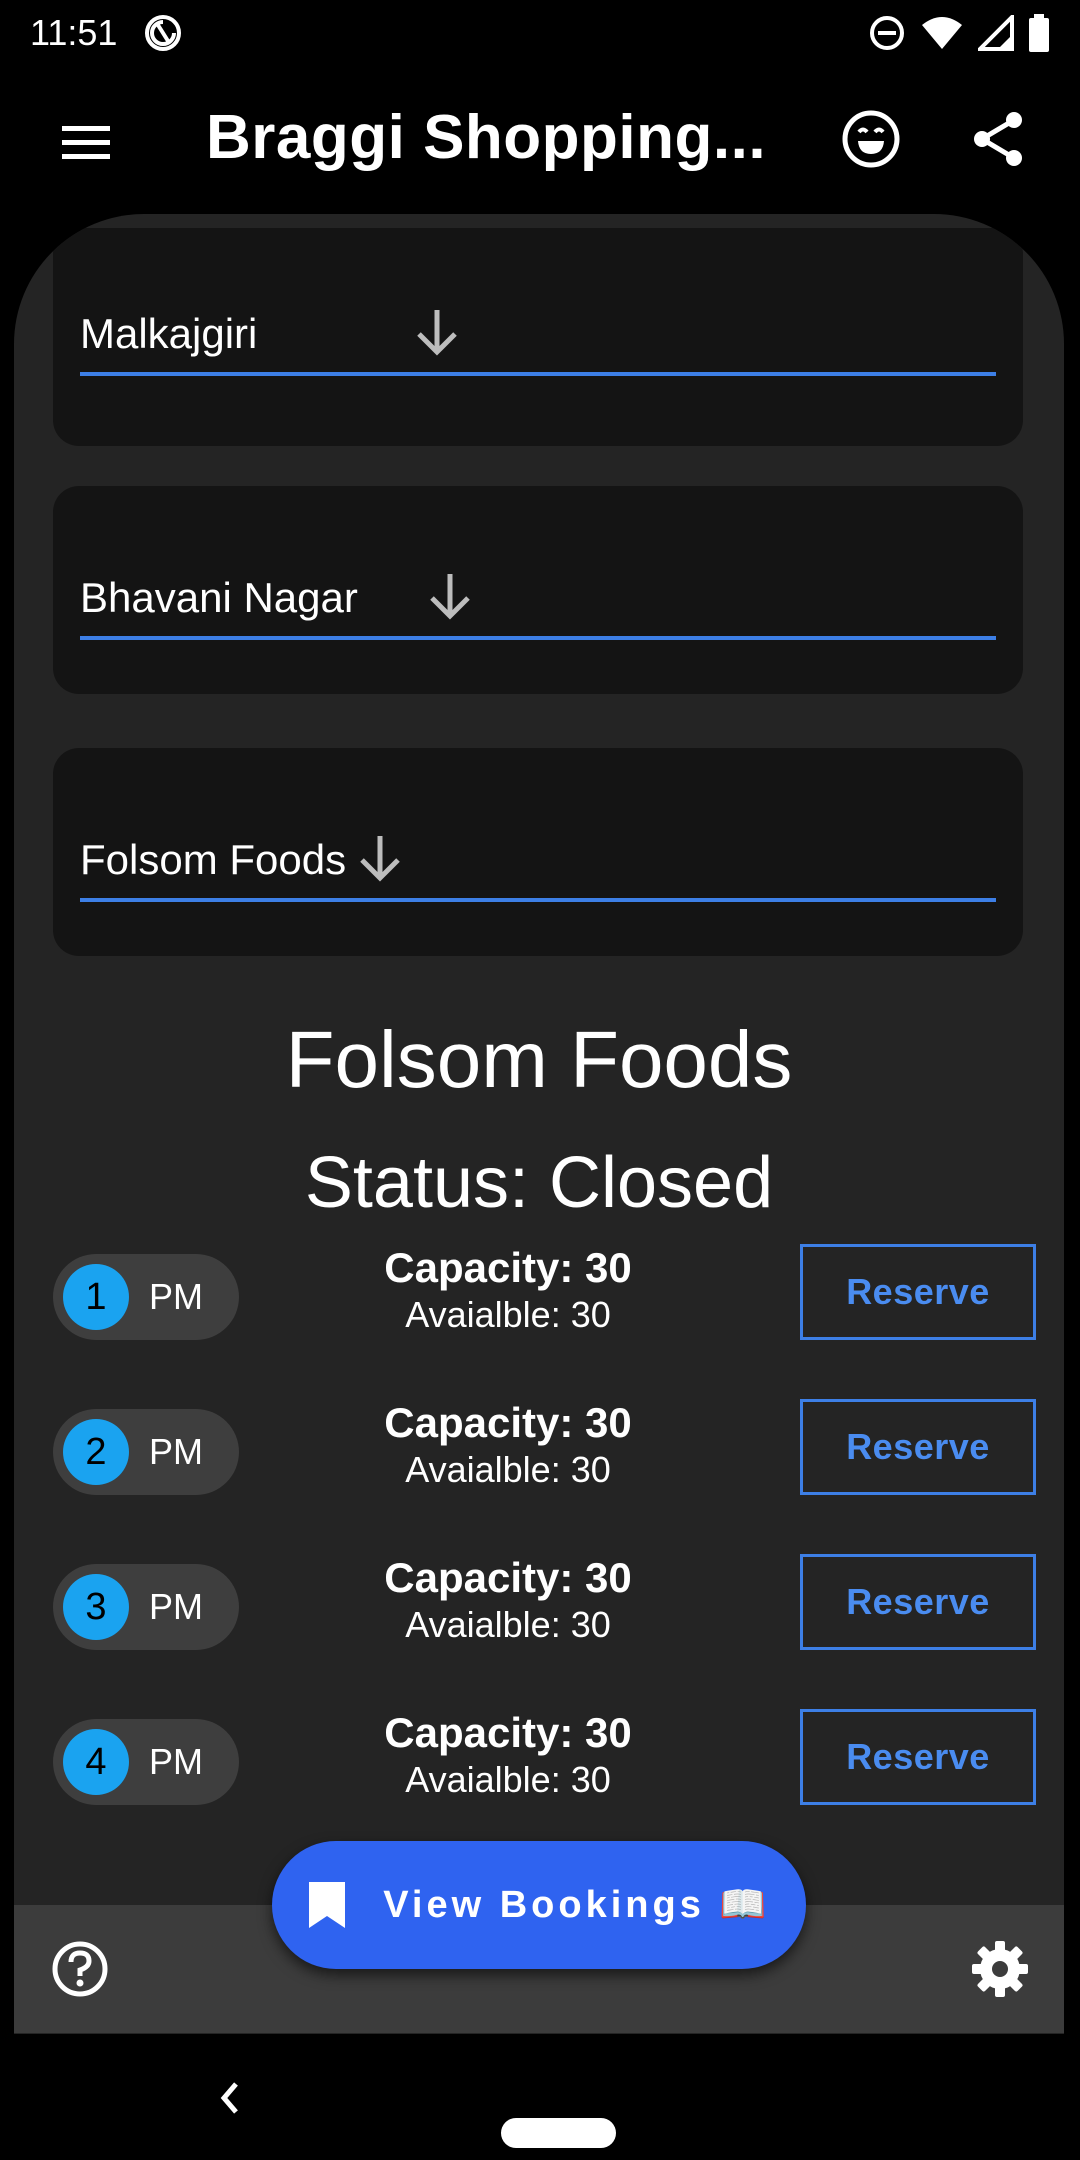 This screenshot has width=1080, height=2160. Describe the element at coordinates (942, 33) in the screenshot. I see `wifi-icon` at that location.